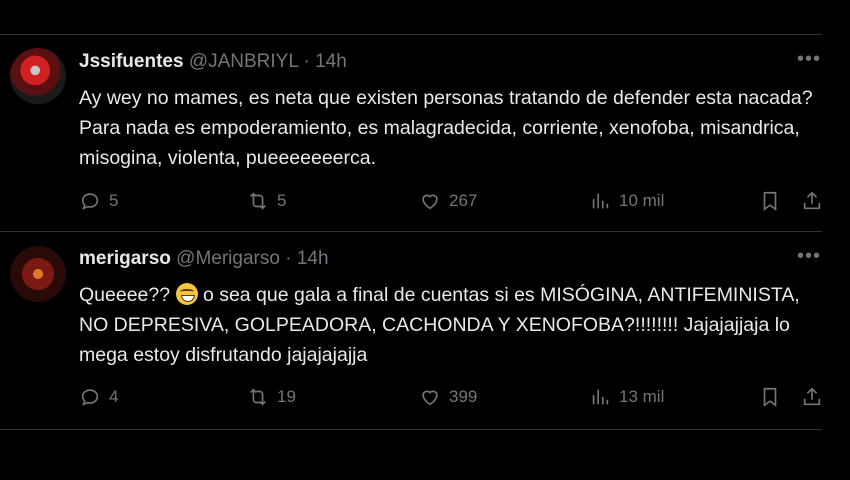 The width and height of the screenshot is (850, 480). I want to click on like-count: 267, so click(463, 200).